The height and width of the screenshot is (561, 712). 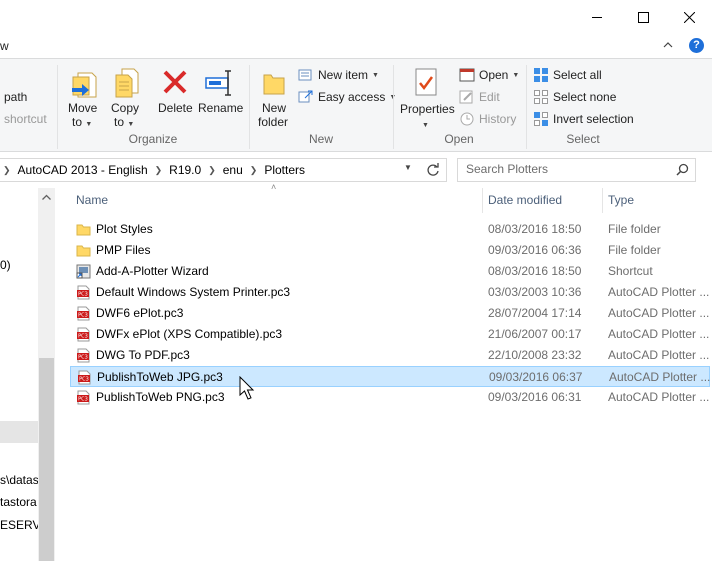 What do you see at coordinates (352, 97) in the screenshot?
I see `easy-access-label: Easy access` at bounding box center [352, 97].